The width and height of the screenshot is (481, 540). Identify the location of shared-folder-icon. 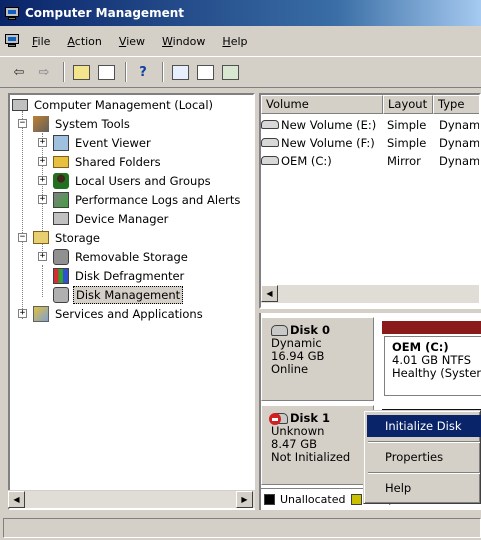
(61, 161).